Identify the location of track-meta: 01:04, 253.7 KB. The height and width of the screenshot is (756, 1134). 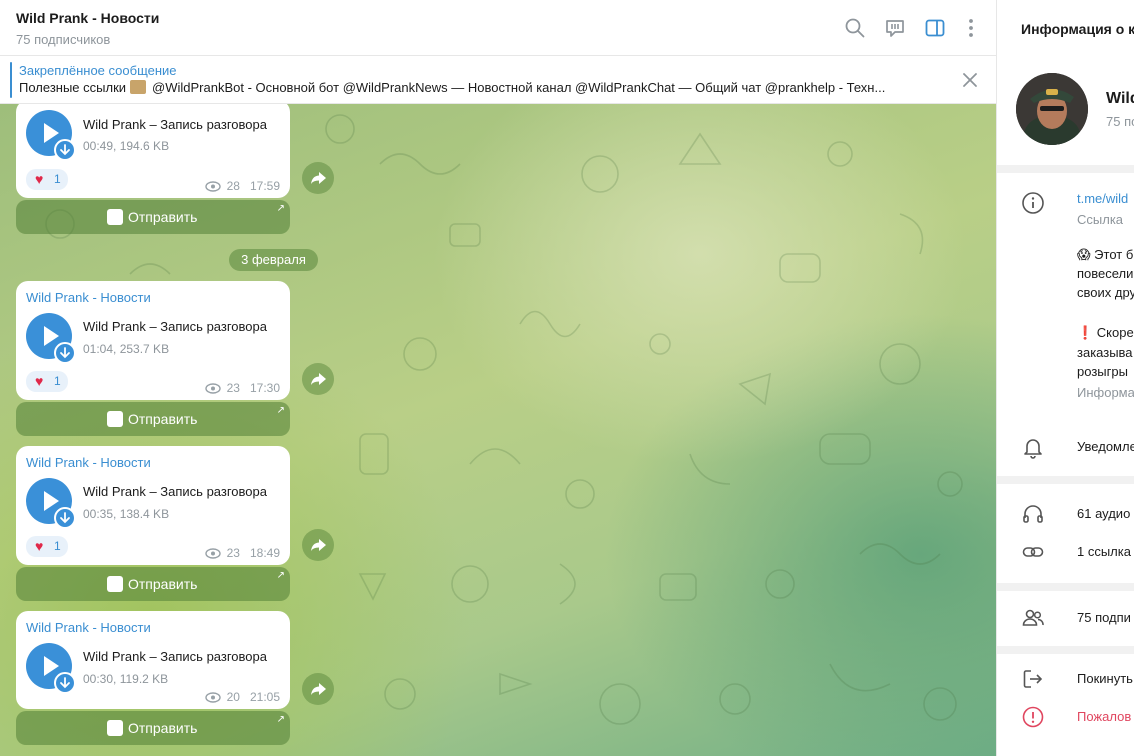
(126, 349).